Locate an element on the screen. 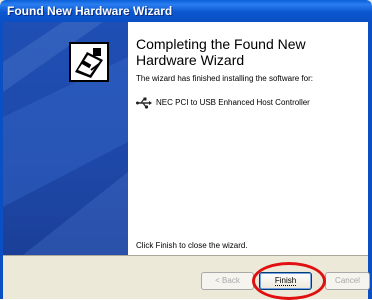 This screenshot has width=372, height=300. finish-button: Finish is located at coordinates (285, 281).